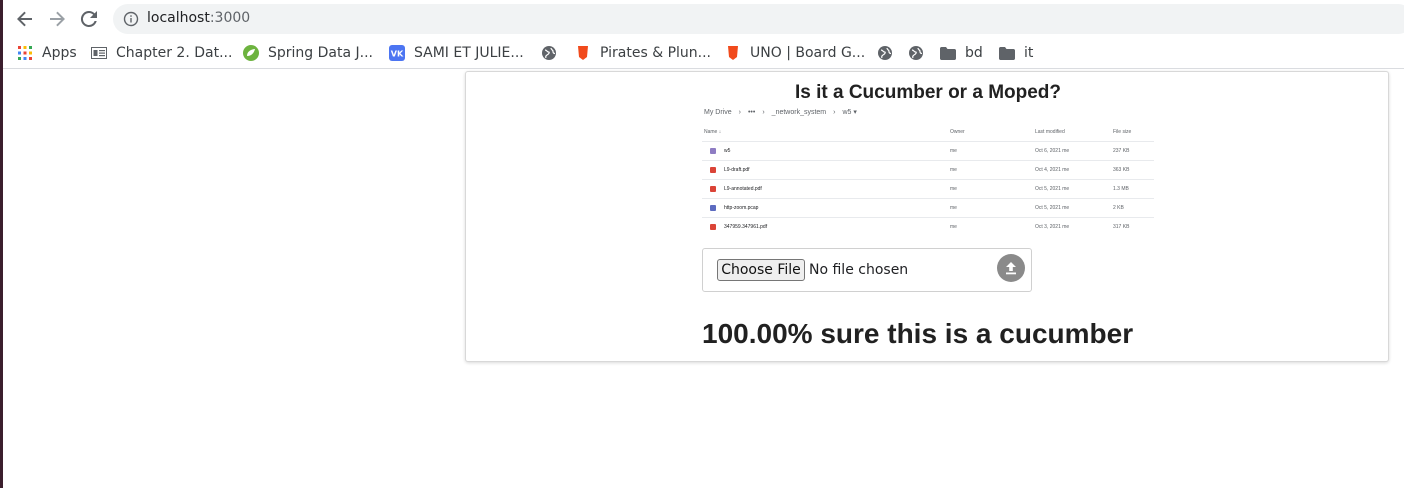 The image size is (1404, 488). What do you see at coordinates (131, 21) in the screenshot?
I see `site-info-icon` at bounding box center [131, 21].